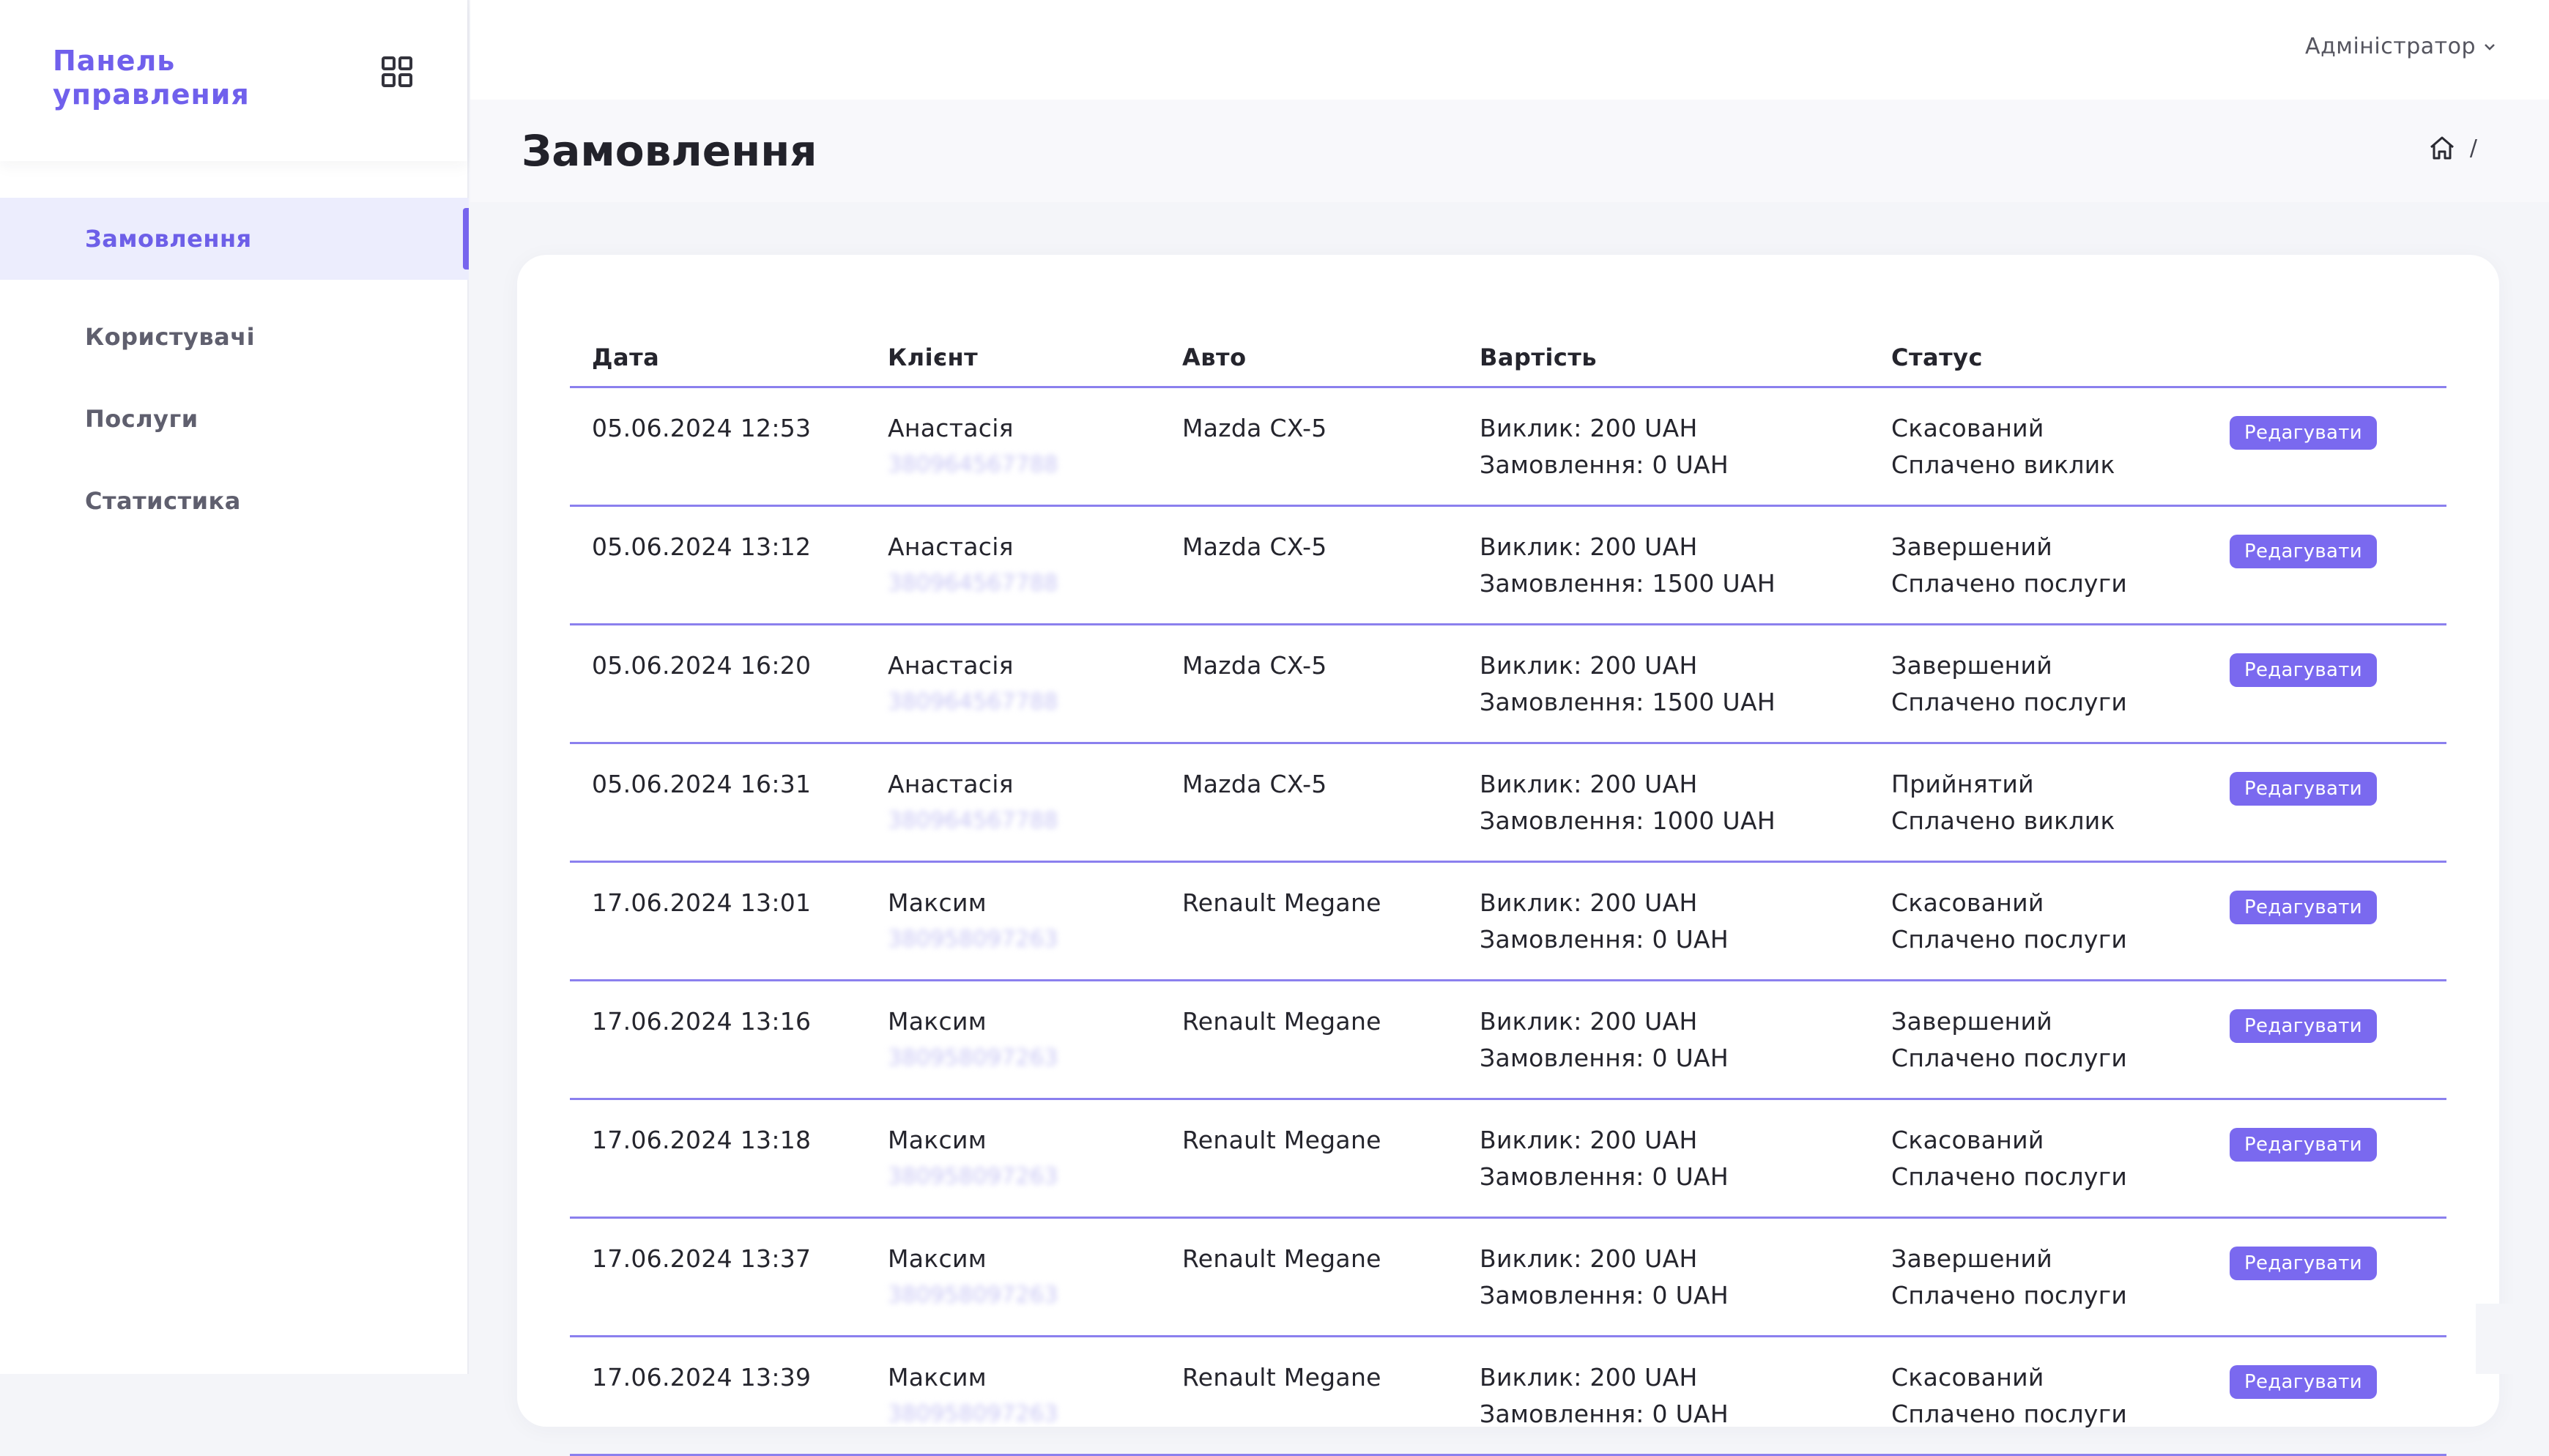 Image resolution: width=2549 pixels, height=1456 pixels. I want to click on brand-title: Панель управления, so click(170, 77).